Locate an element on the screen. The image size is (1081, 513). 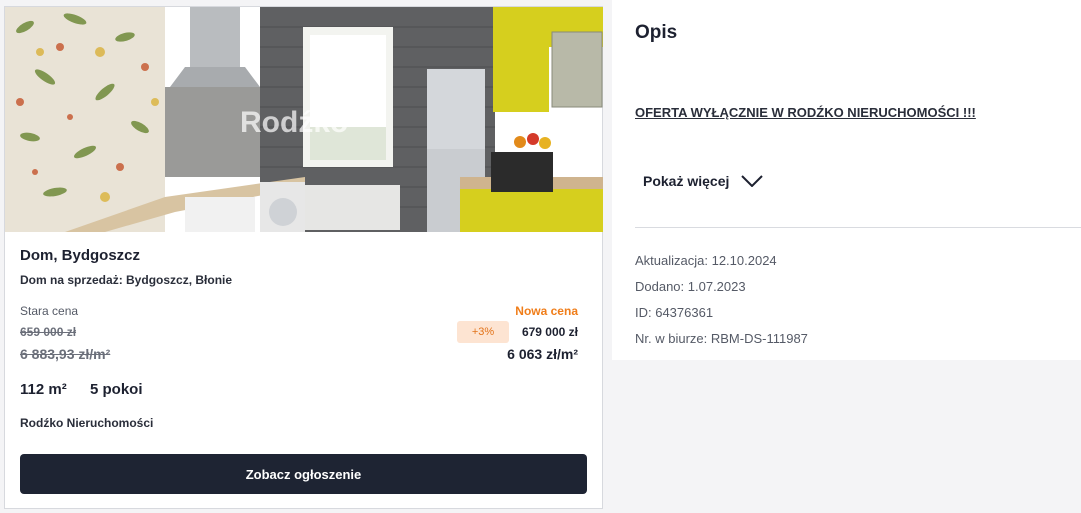
watermark-logo: Rodźko is located at coordinates (294, 122).